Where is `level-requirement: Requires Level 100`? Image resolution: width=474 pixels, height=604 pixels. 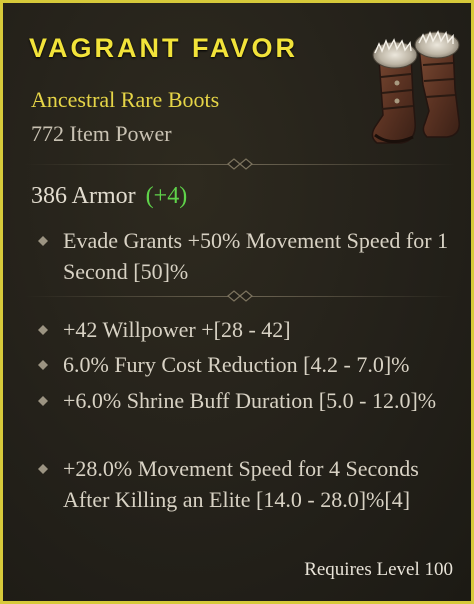 level-requirement: Requires Level 100 is located at coordinates (378, 569).